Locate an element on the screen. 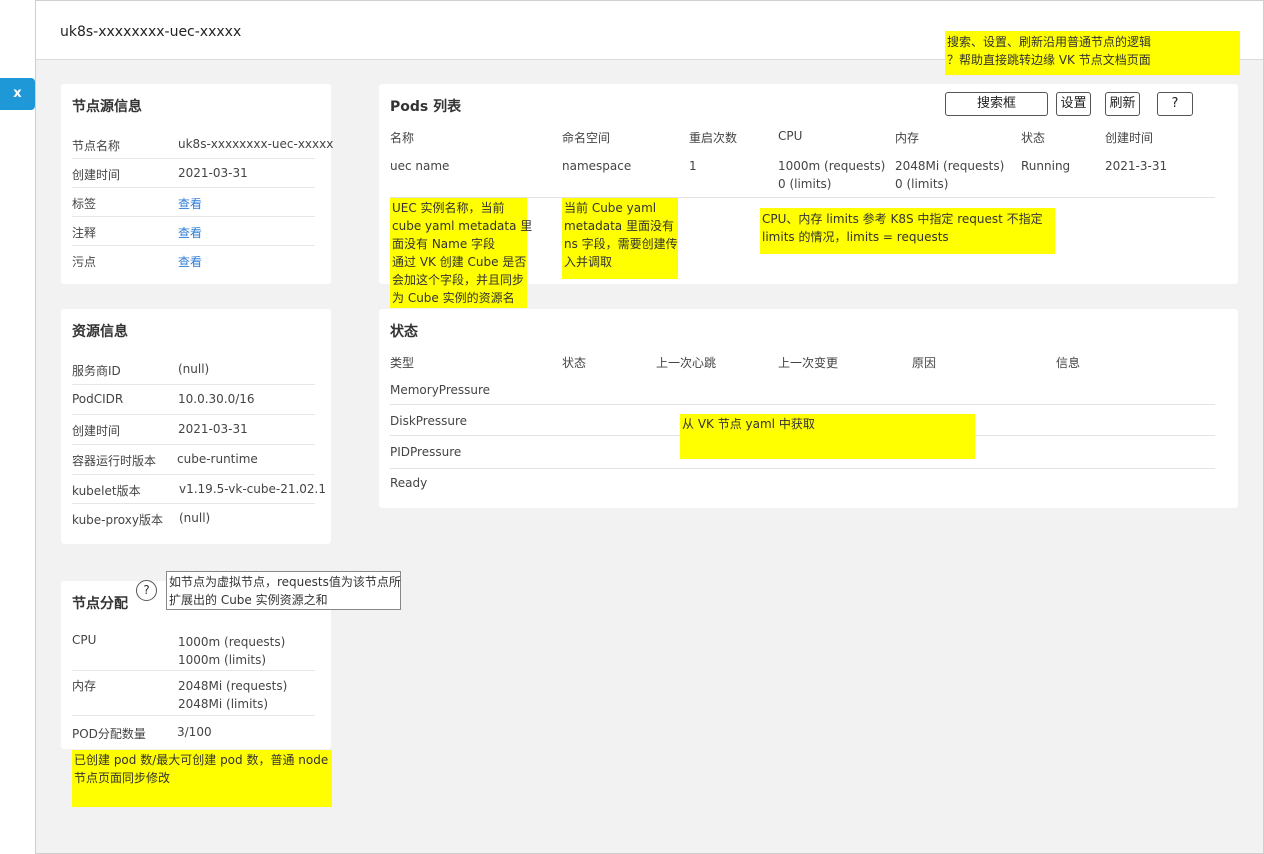  kv-row-kube-proxy: kube-proxy版本 (null) is located at coordinates (193, 519).